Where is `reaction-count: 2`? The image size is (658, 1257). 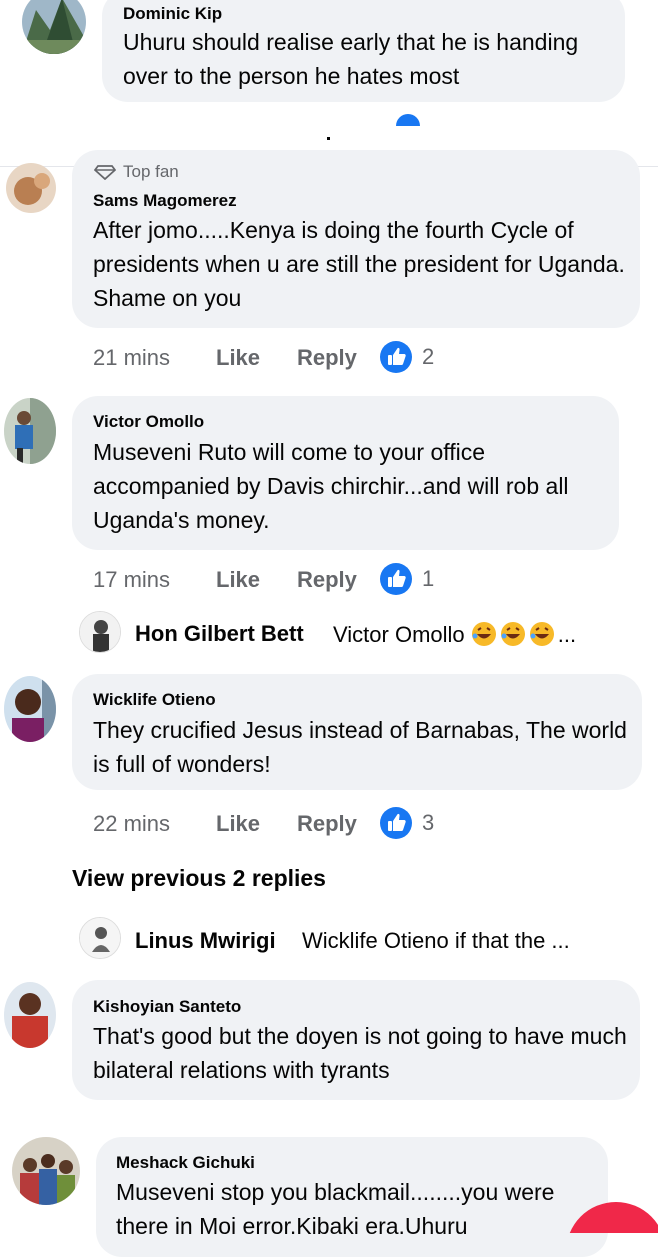
reaction-count: 2 is located at coordinates (428, 357).